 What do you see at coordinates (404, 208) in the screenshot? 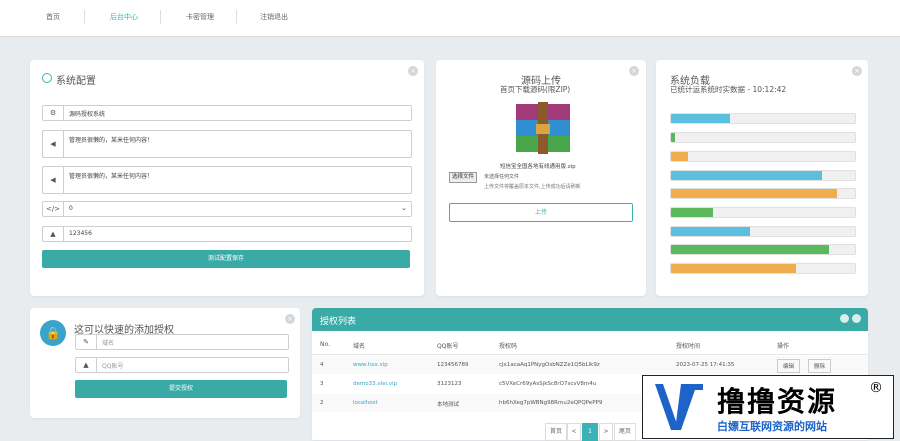
I see `chevron-down-icon: ⌄` at bounding box center [404, 208].